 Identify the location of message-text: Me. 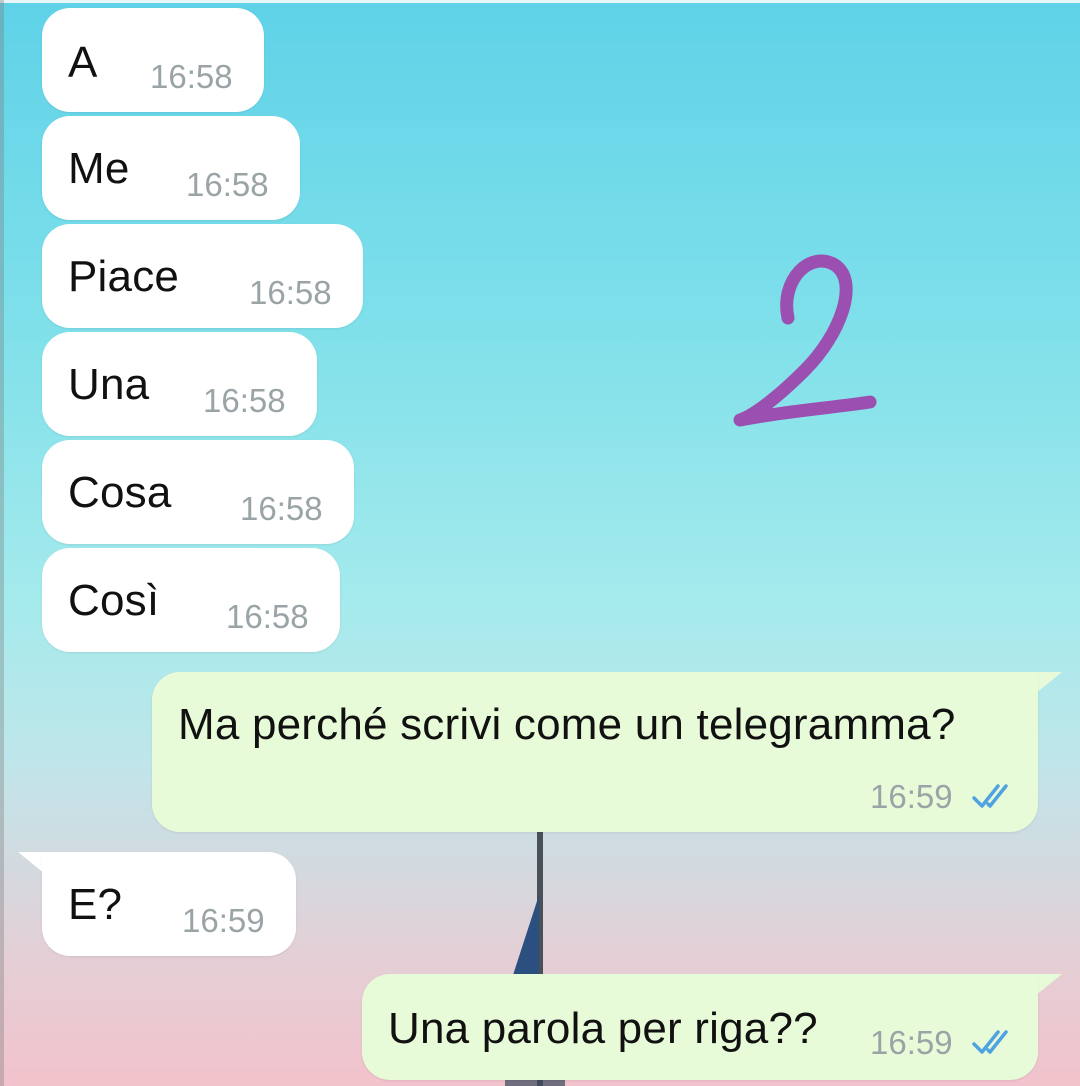
(99, 168).